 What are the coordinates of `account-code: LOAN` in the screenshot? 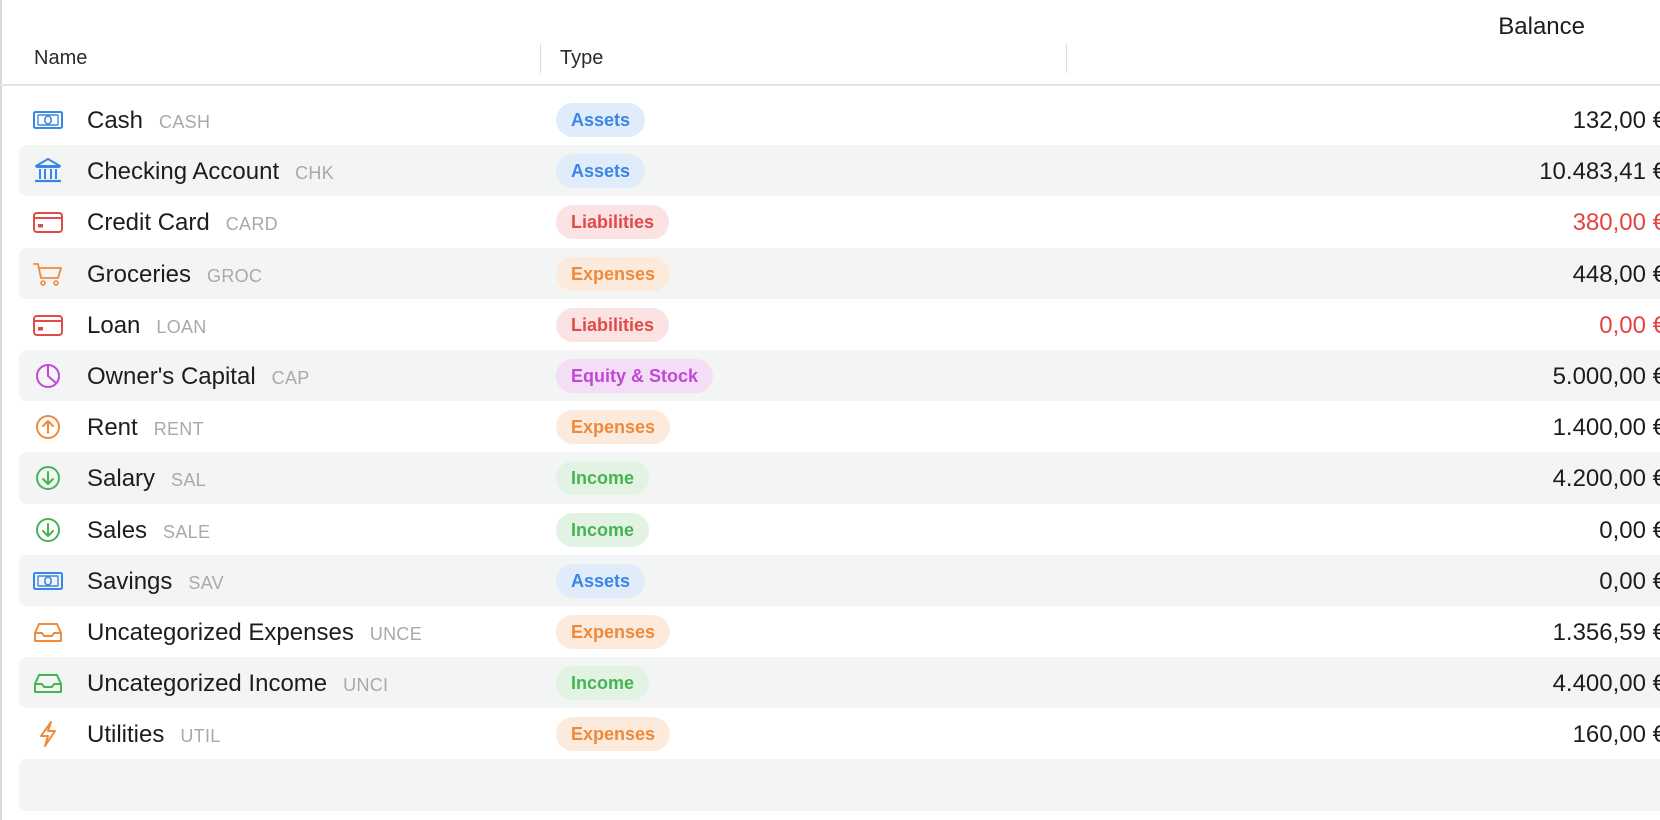 It's located at (181, 326).